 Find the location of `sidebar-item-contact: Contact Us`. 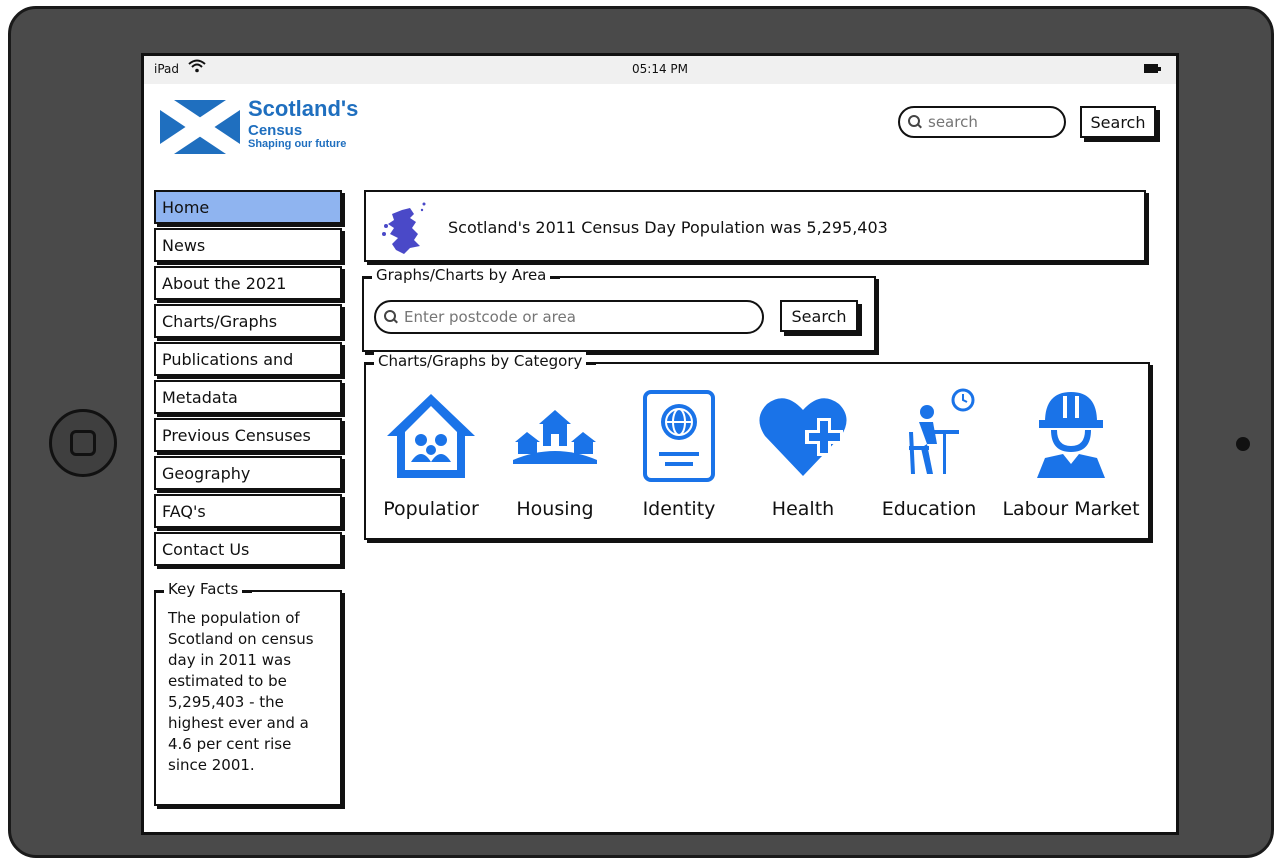

sidebar-item-contact: Contact Us is located at coordinates (248, 549).